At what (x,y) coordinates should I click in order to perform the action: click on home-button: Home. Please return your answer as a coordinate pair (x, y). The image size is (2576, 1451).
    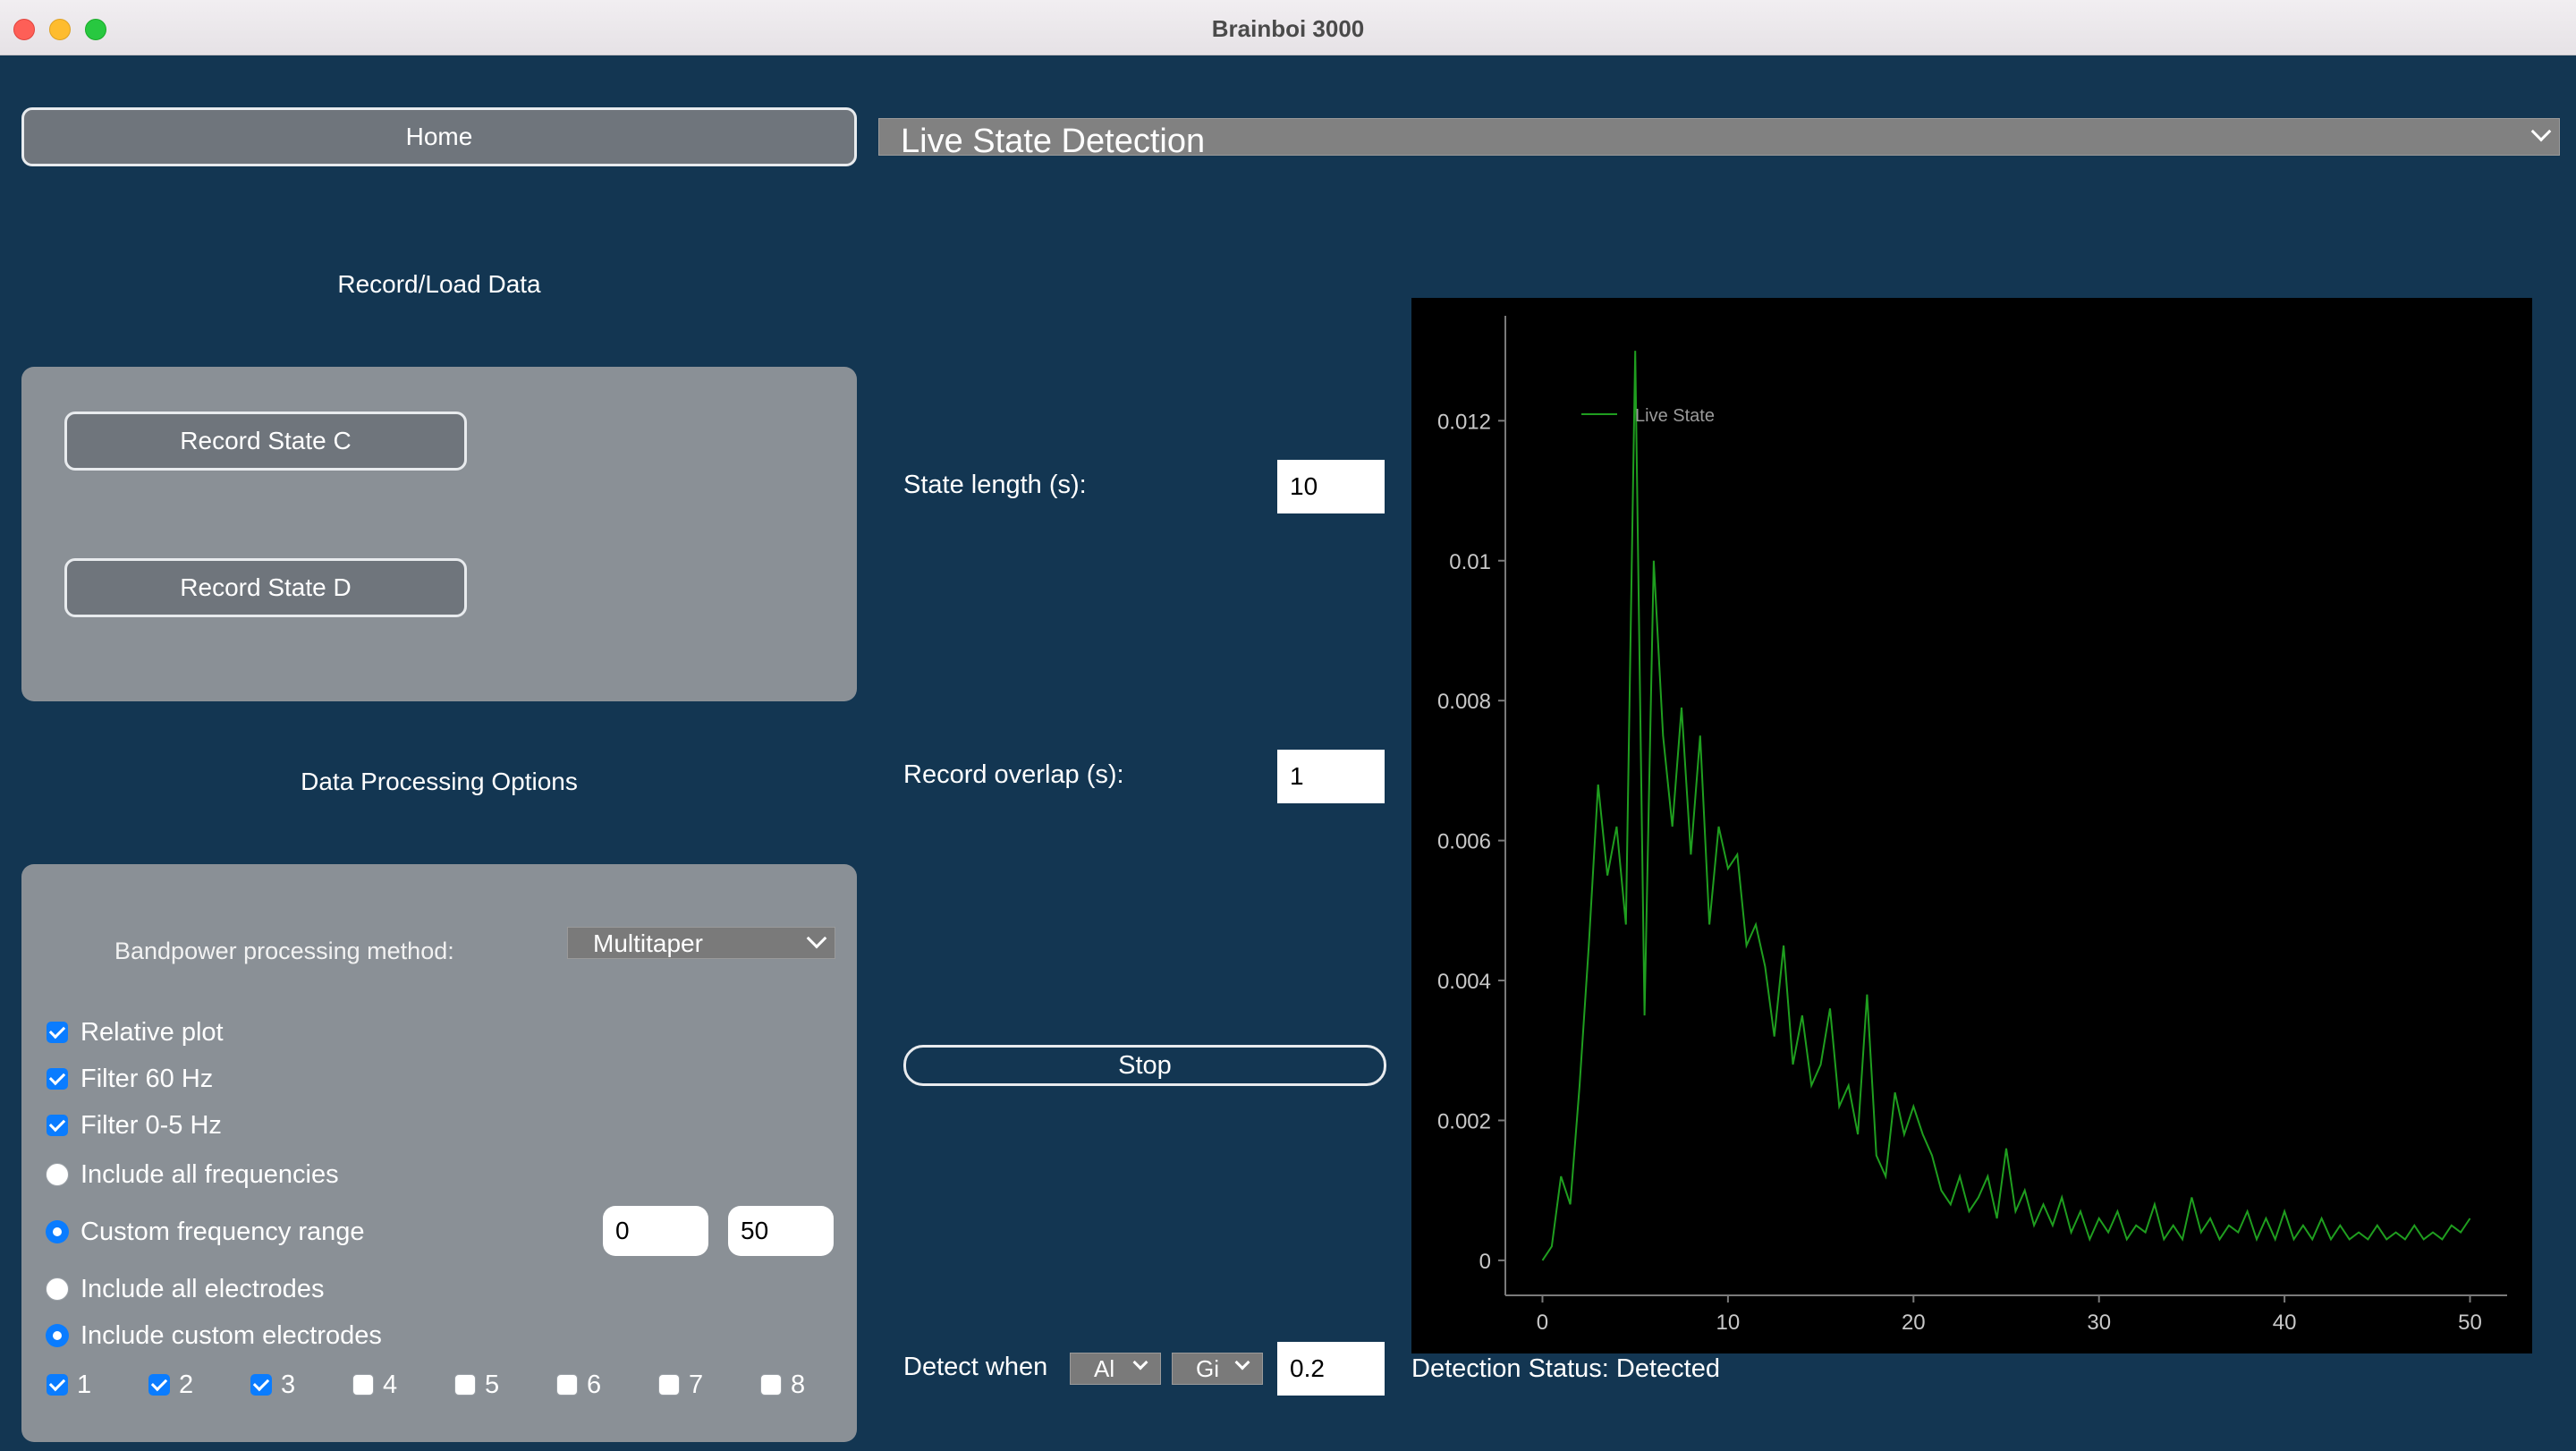
    Looking at the image, I should click on (439, 136).